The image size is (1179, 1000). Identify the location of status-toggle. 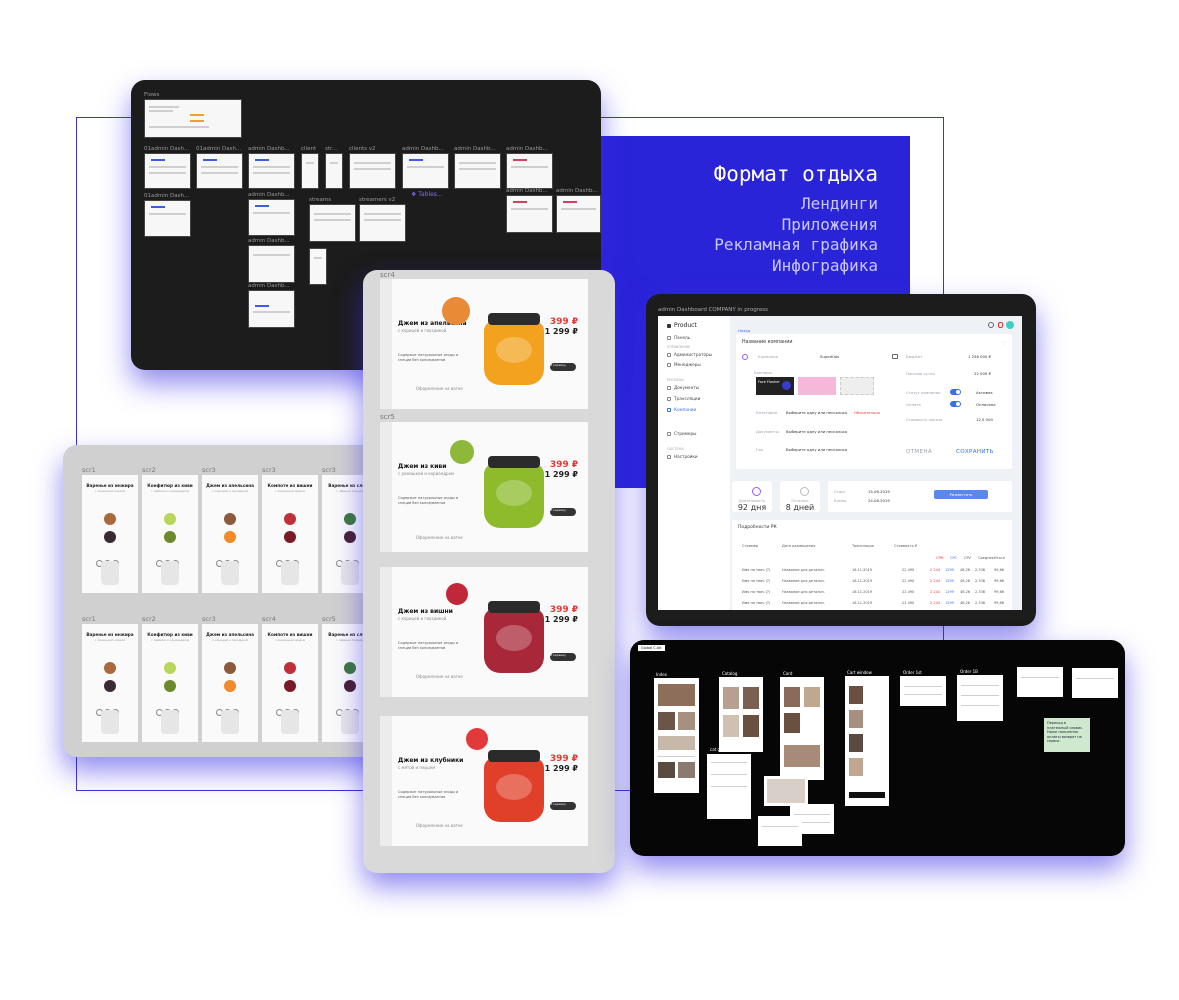
(955, 392).